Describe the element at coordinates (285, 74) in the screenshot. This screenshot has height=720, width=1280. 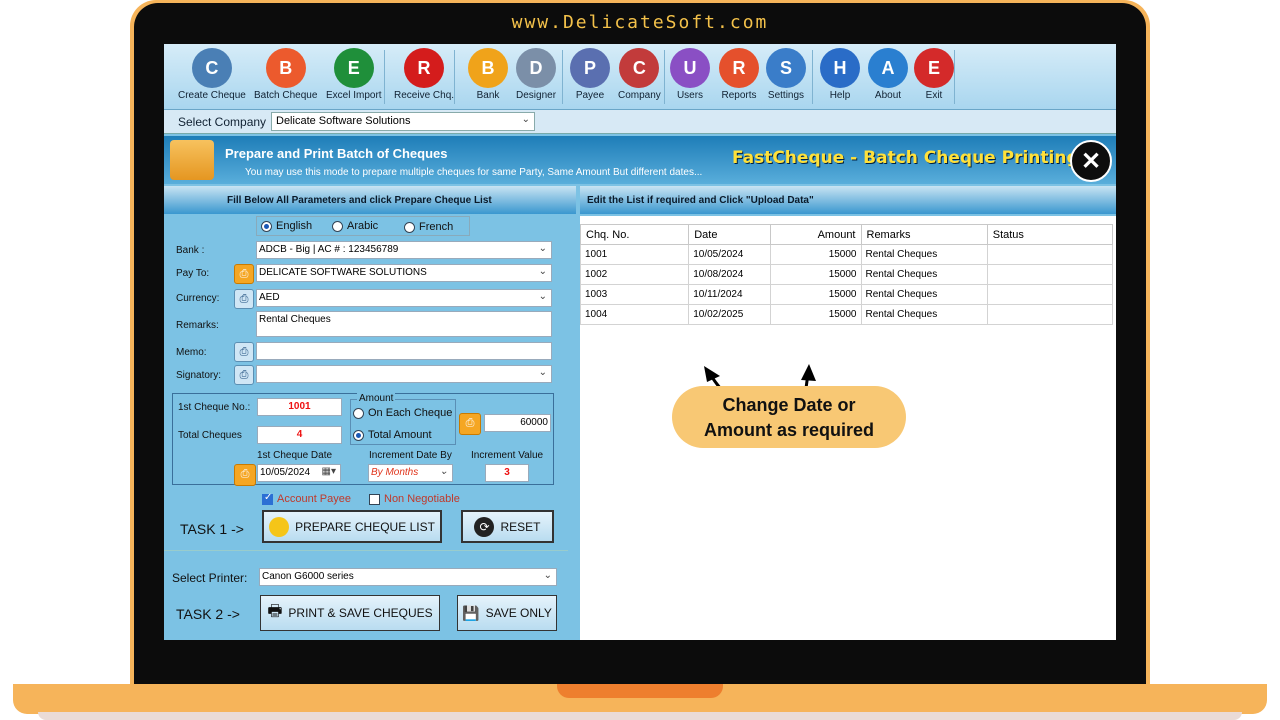
I see `toolbar-batch-cheque-button: B Batch Cheque` at that location.